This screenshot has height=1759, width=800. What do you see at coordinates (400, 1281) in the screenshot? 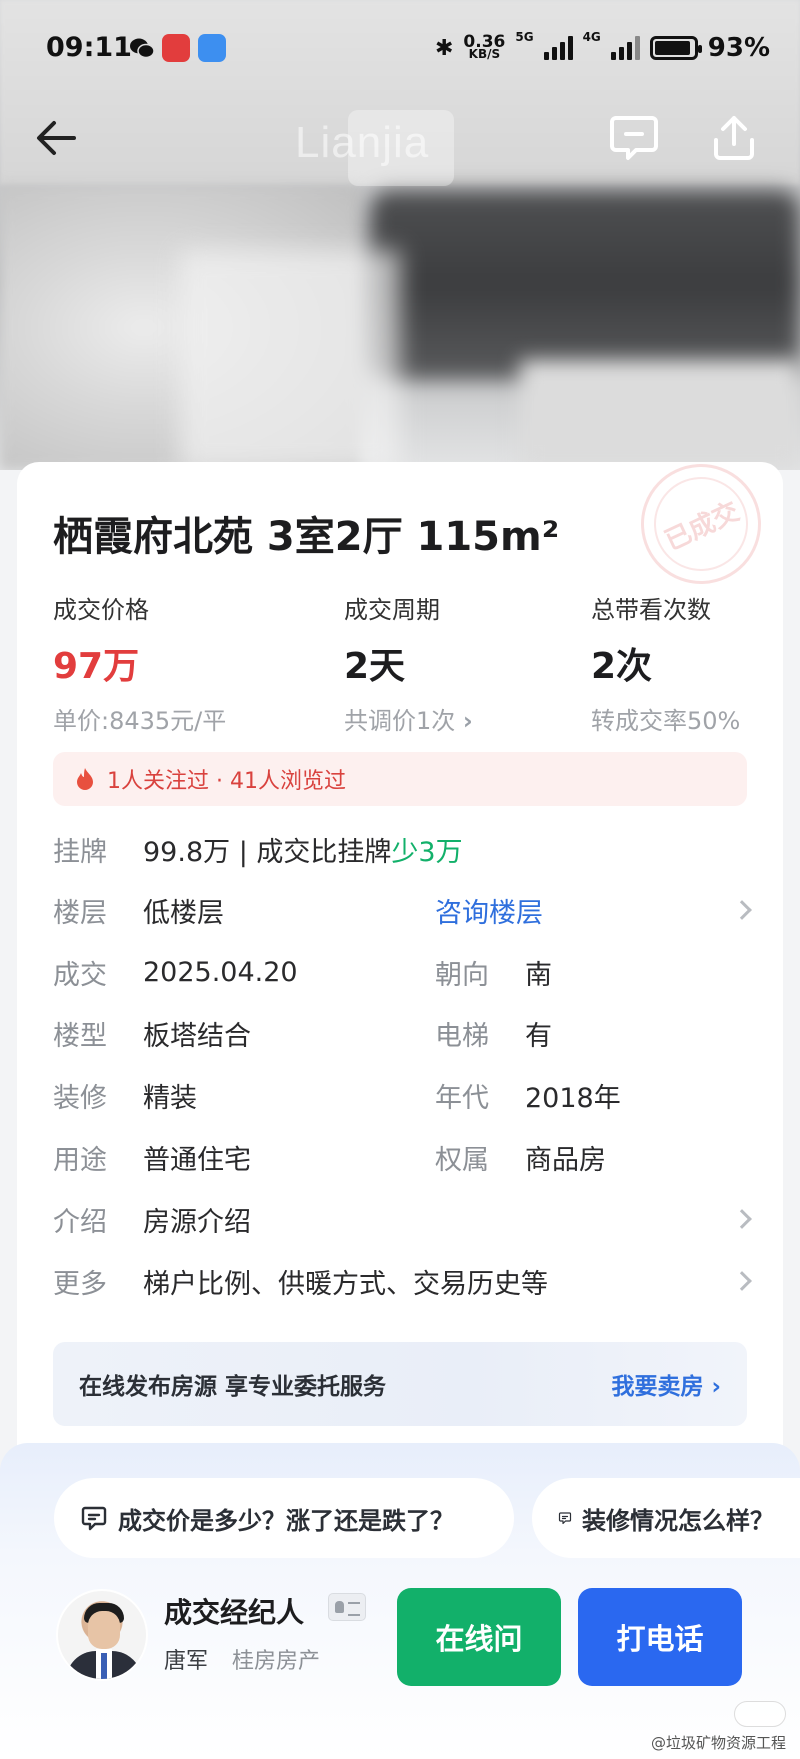
I see `row-more: 更多 梯户比例、供暖方式、交易历史等` at bounding box center [400, 1281].